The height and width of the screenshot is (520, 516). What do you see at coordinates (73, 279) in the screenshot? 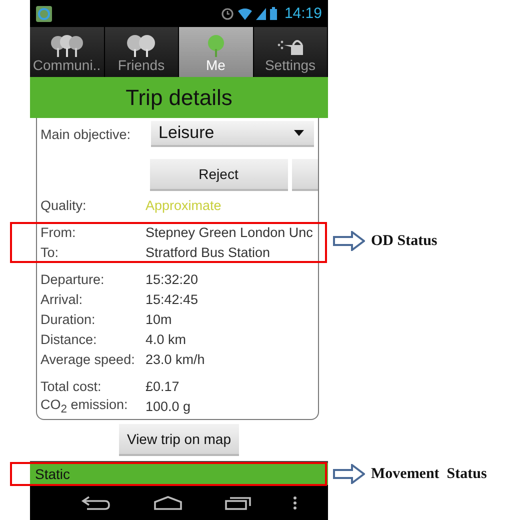
I see `field-label: Departure:` at bounding box center [73, 279].